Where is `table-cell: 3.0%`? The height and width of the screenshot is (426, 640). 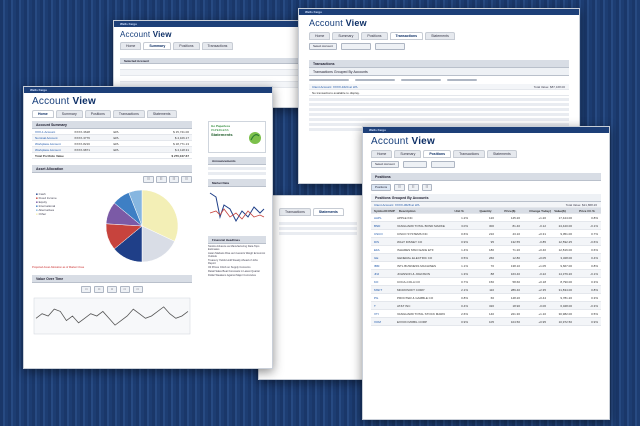 table-cell: 3.0% is located at coordinates (464, 226).